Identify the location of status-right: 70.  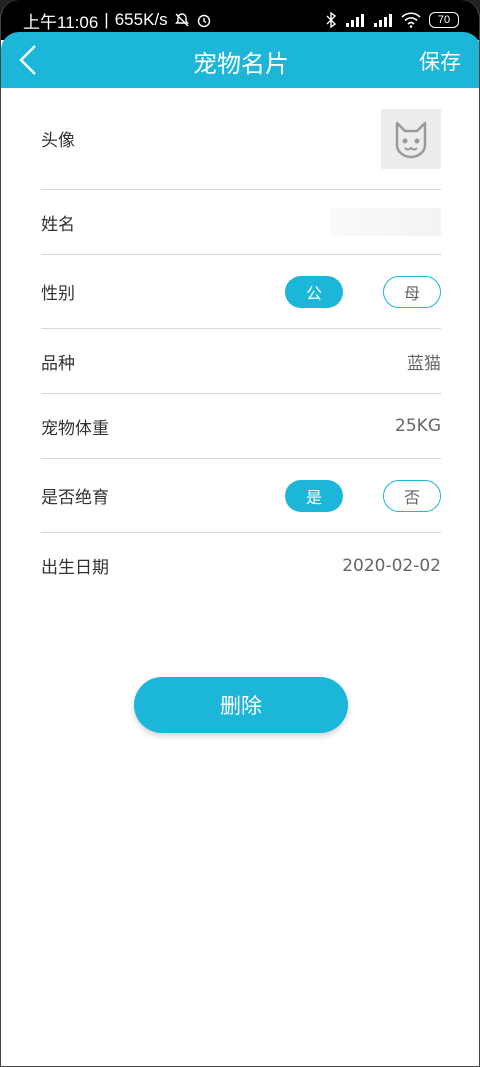
(392, 20).